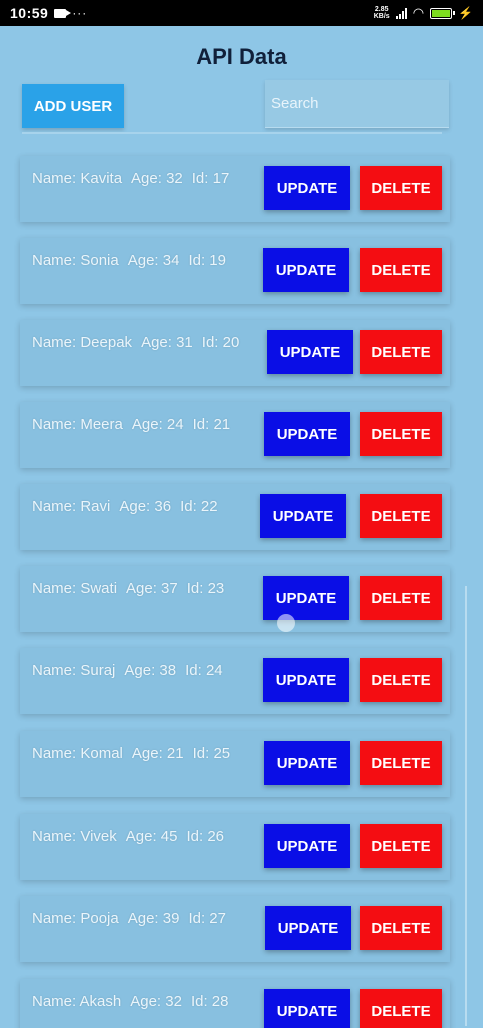  Describe the element at coordinates (211, 424) in the screenshot. I see `user-id: Id: 21` at that location.